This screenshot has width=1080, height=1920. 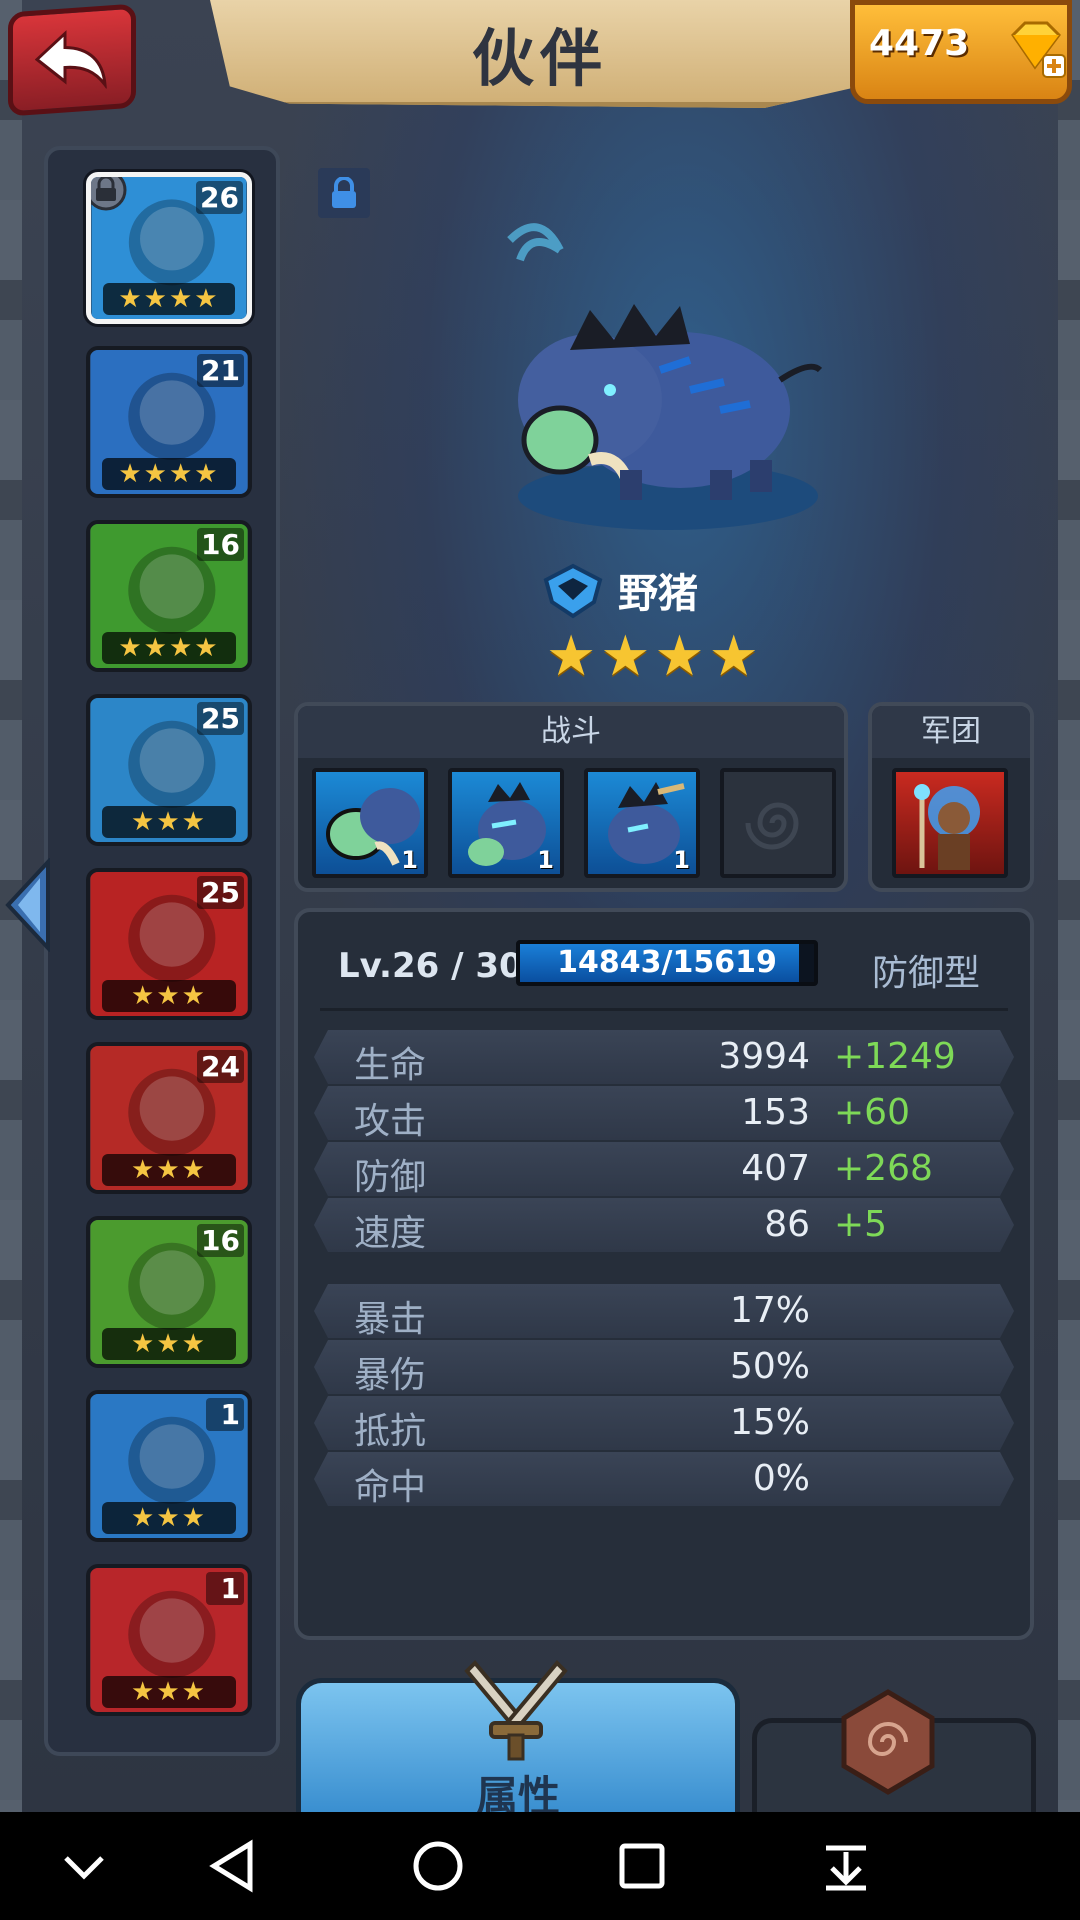 I want to click on stat-bonus: +1249, so click(x=895, y=1056).